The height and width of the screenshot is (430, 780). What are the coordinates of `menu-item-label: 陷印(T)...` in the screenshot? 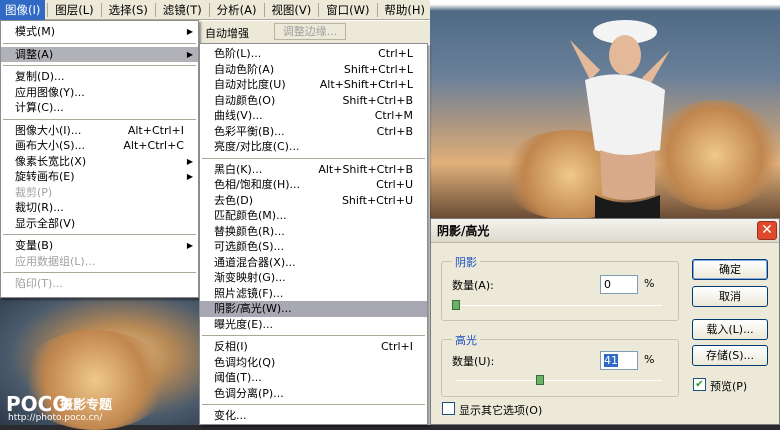 It's located at (39, 283).